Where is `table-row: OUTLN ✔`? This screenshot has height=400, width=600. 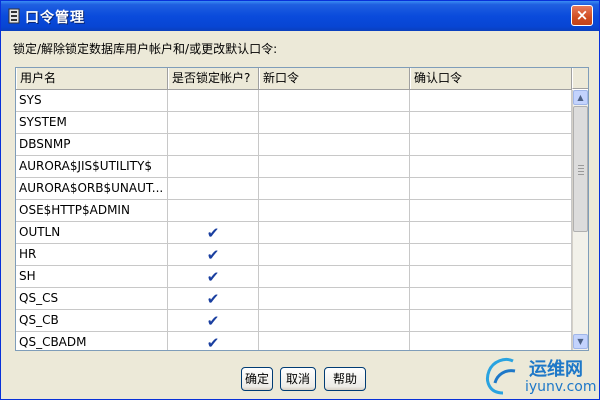
table-row: OUTLN ✔ is located at coordinates (294, 233).